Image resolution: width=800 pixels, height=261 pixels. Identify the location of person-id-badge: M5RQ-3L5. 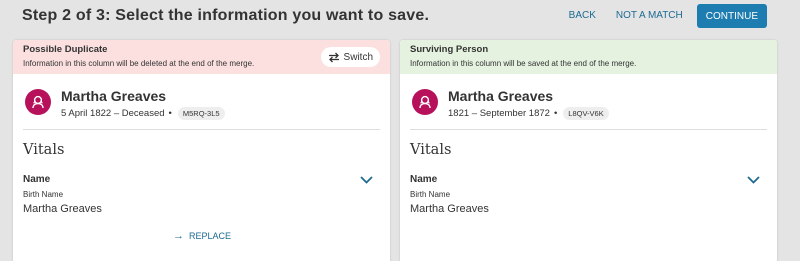
(201, 113).